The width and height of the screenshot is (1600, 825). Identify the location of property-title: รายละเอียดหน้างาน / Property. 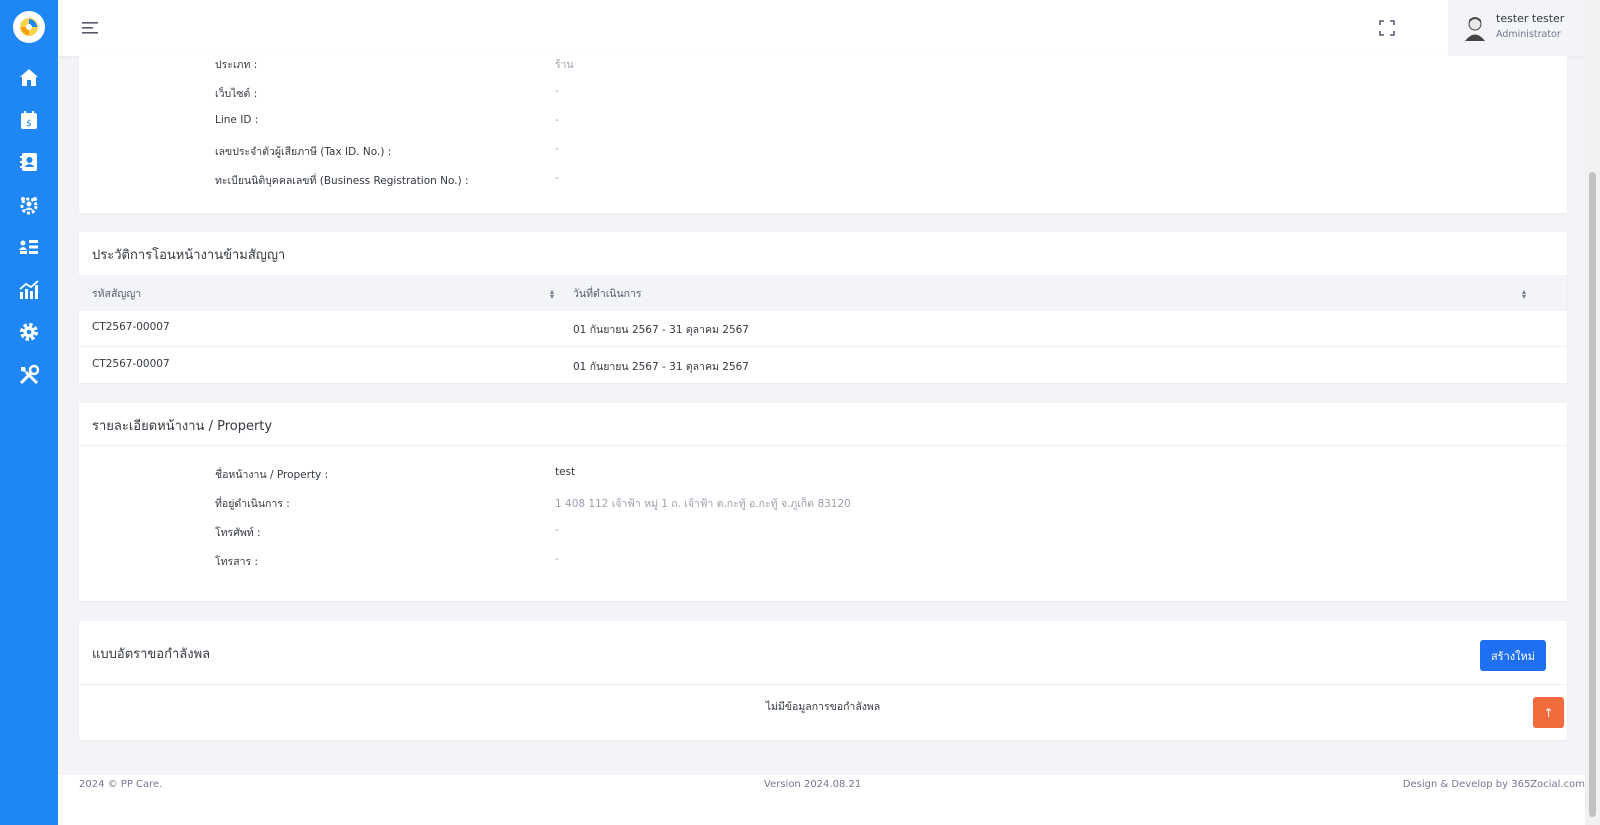
(182, 426).